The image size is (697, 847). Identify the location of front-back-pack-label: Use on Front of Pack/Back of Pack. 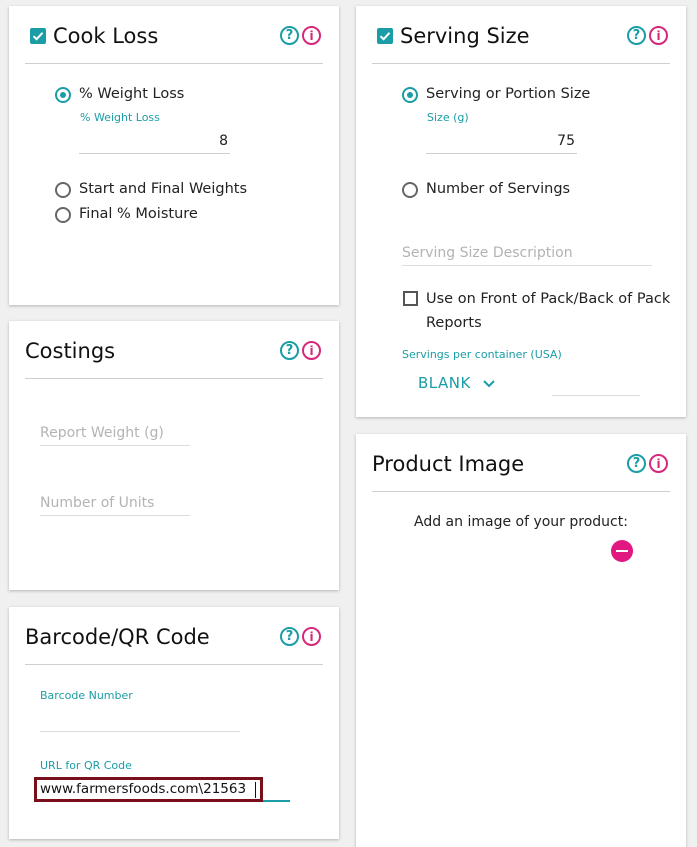
(548, 299).